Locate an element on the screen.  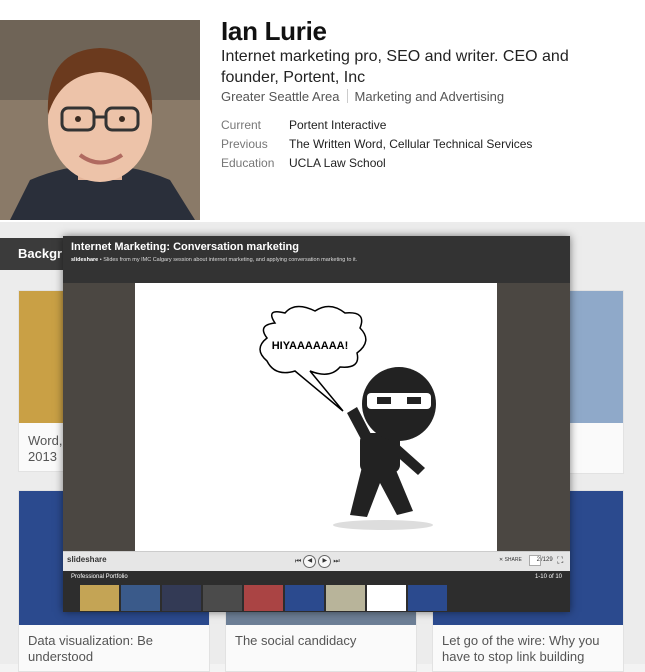
speech-bubble is located at coordinates (313, 358).